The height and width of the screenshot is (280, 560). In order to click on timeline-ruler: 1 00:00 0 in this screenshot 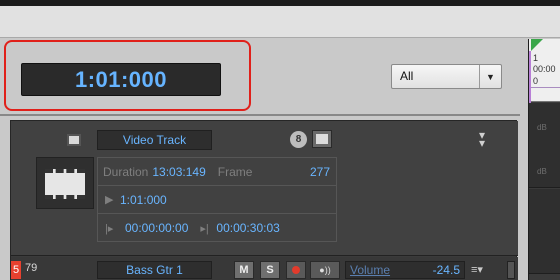, I will do `click(544, 71)`.